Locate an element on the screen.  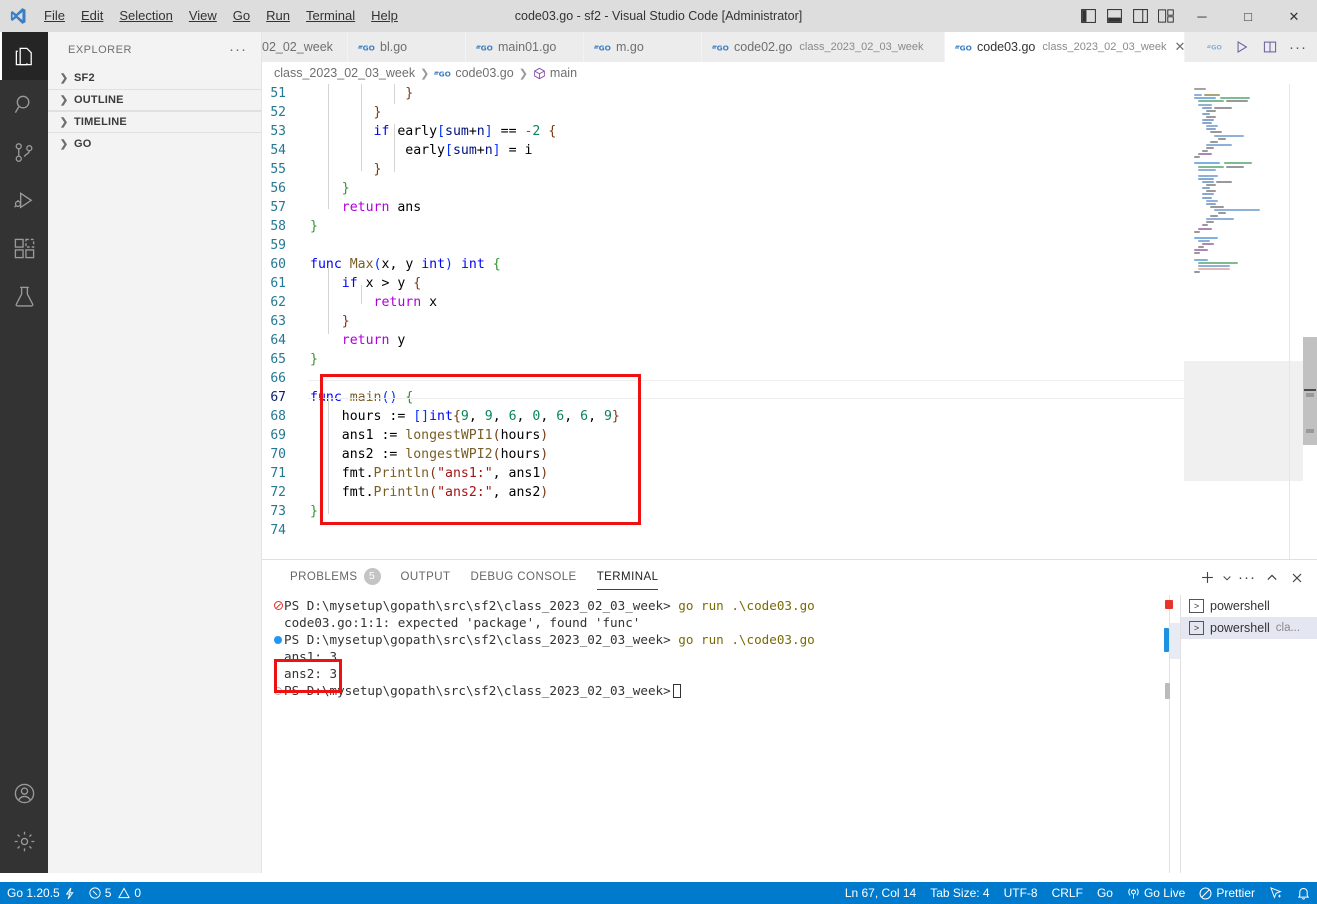
terminal-instance-powershell-1: > powershell is located at coordinates (1249, 606).